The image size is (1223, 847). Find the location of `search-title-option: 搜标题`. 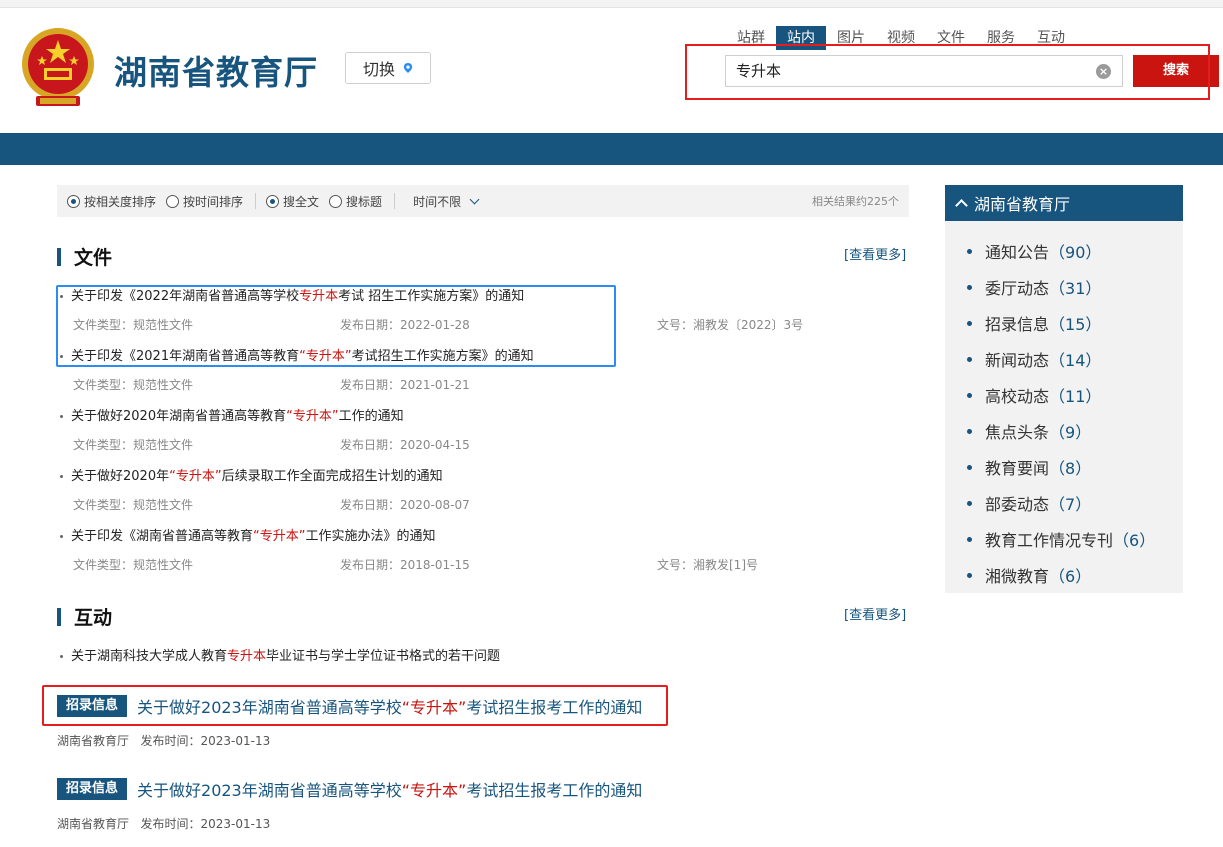

search-title-option: 搜标题 is located at coordinates (355, 201).